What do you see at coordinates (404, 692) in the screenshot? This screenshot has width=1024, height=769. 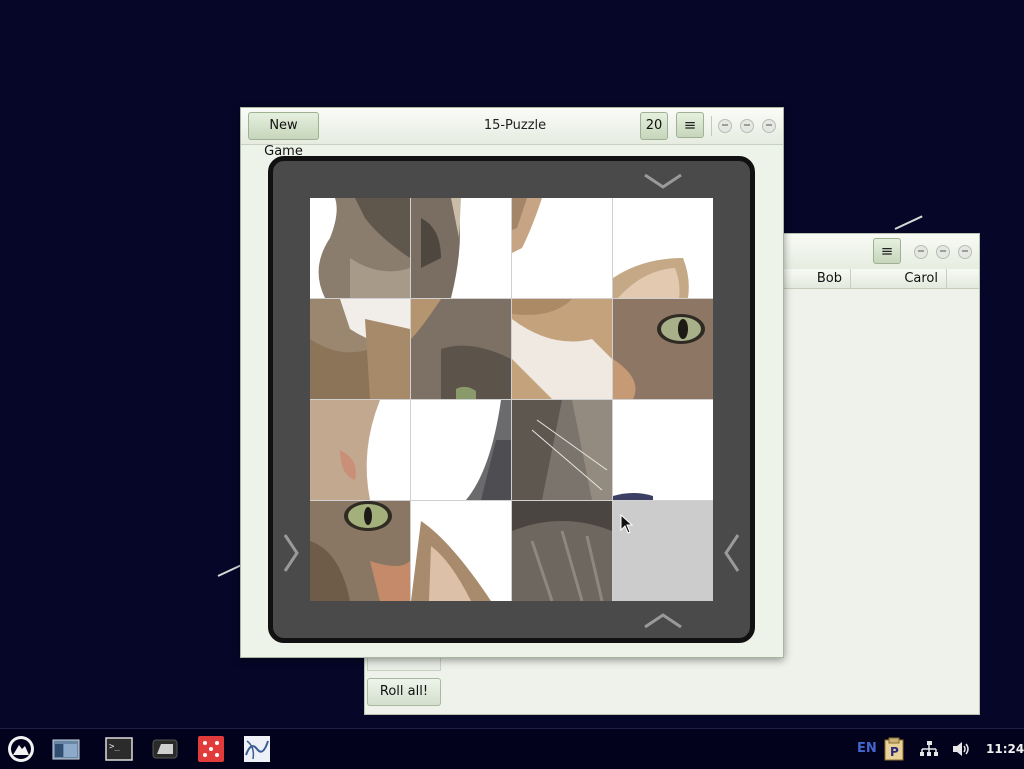 I see `roll-all-button: Roll all!` at bounding box center [404, 692].